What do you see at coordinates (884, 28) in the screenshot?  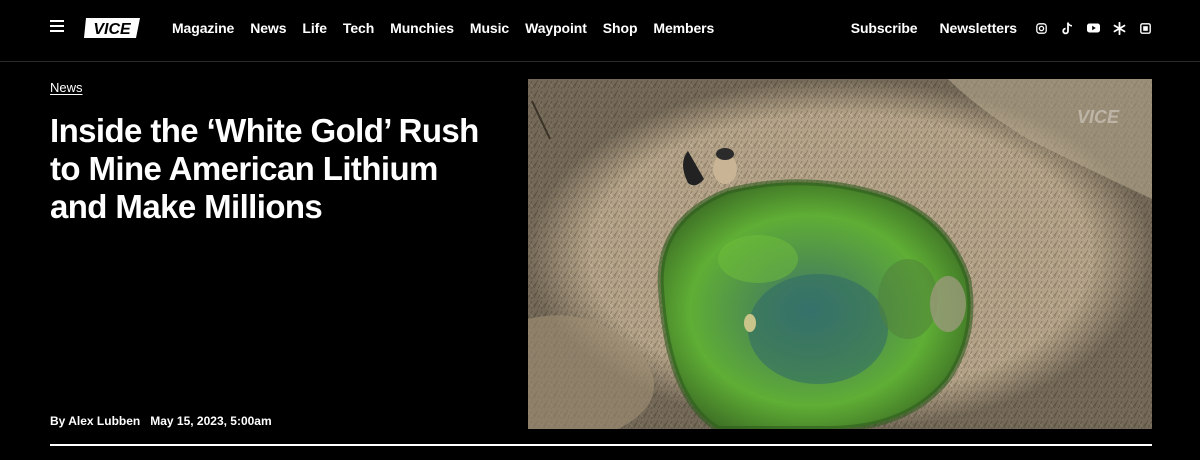 I see `subscribe-link: Subscribe` at bounding box center [884, 28].